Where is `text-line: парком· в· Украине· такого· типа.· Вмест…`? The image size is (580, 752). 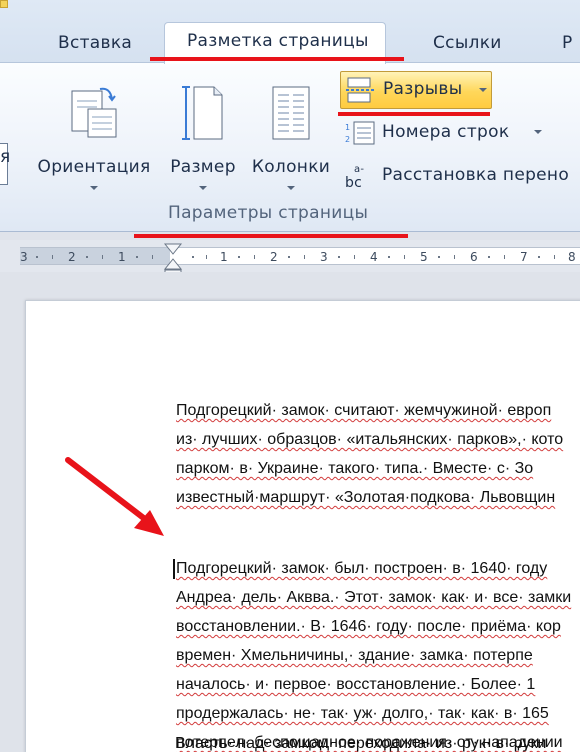 text-line: парком· в· Украине· такого· типа.· Вмест… is located at coordinates (354, 469).